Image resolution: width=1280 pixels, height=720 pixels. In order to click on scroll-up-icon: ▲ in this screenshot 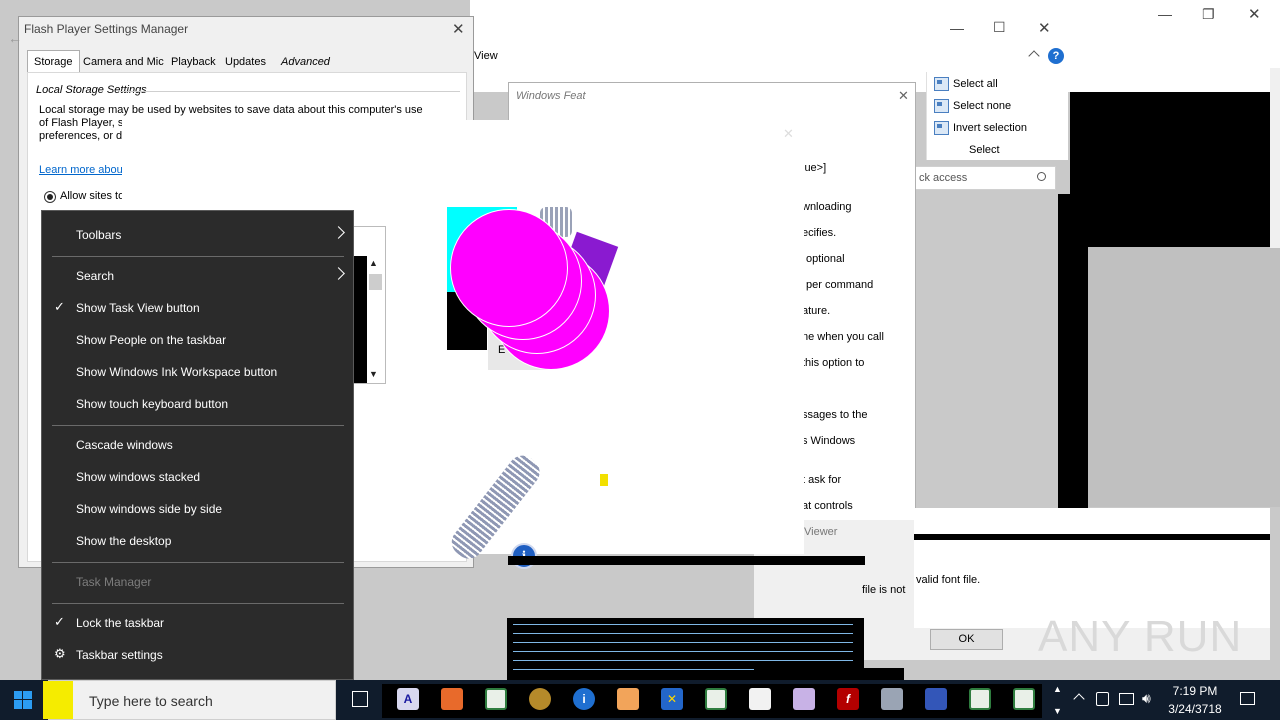, I will do `click(373, 263)`.